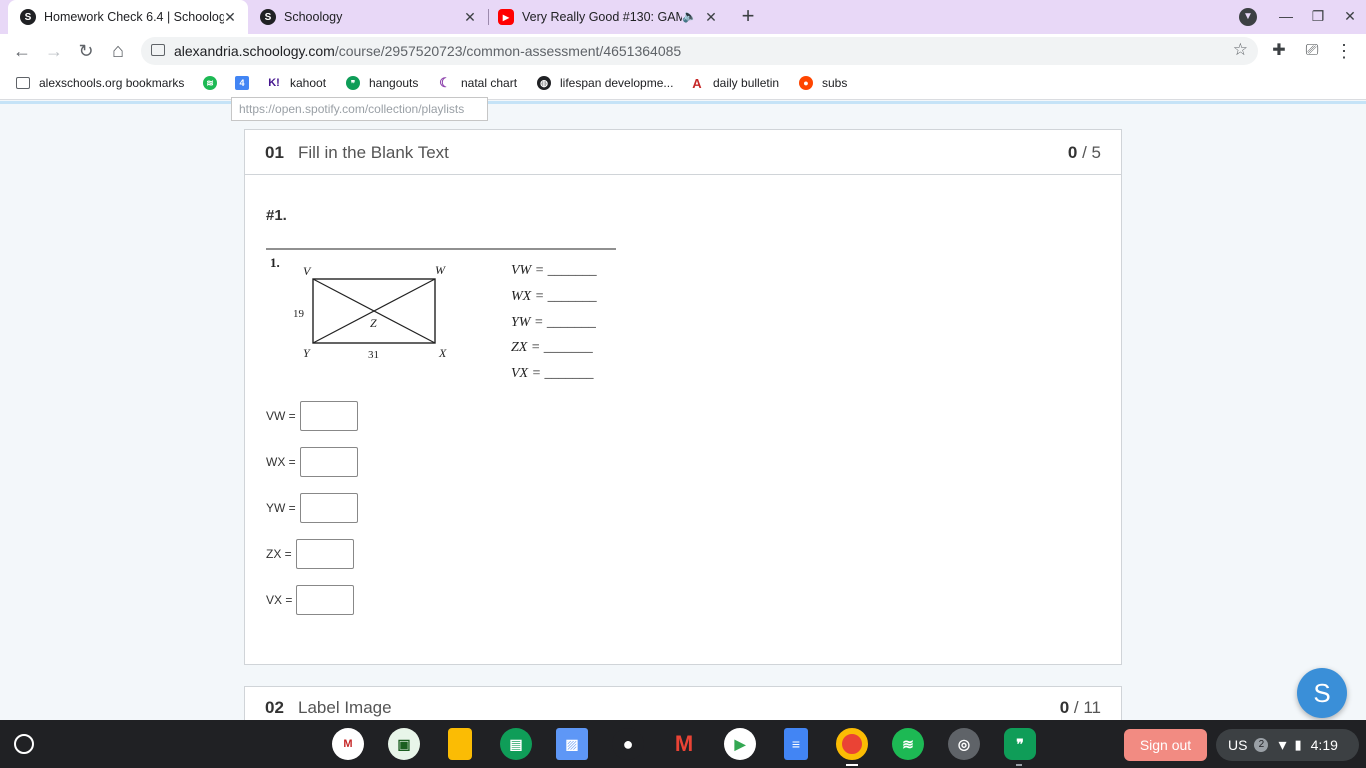 This screenshot has width=1366, height=768. Describe the element at coordinates (1350, 16) in the screenshot. I see `close-window-button: ✕` at that location.